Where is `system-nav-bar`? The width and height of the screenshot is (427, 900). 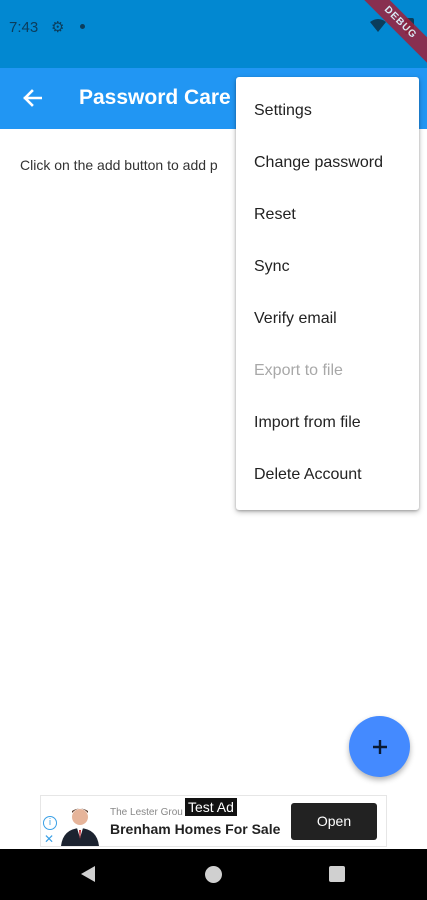
system-nav-bar is located at coordinates (213, 874).